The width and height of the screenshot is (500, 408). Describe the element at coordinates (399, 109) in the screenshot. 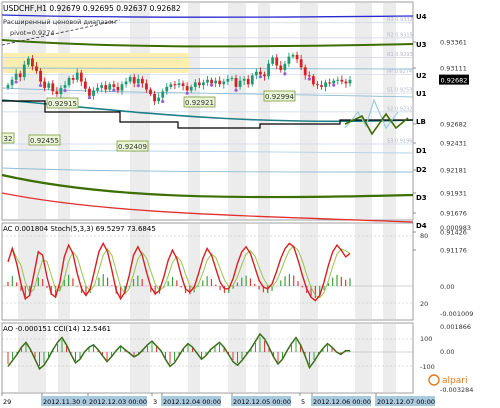

I see `pivot-level-label: S2 0.9232` at that location.